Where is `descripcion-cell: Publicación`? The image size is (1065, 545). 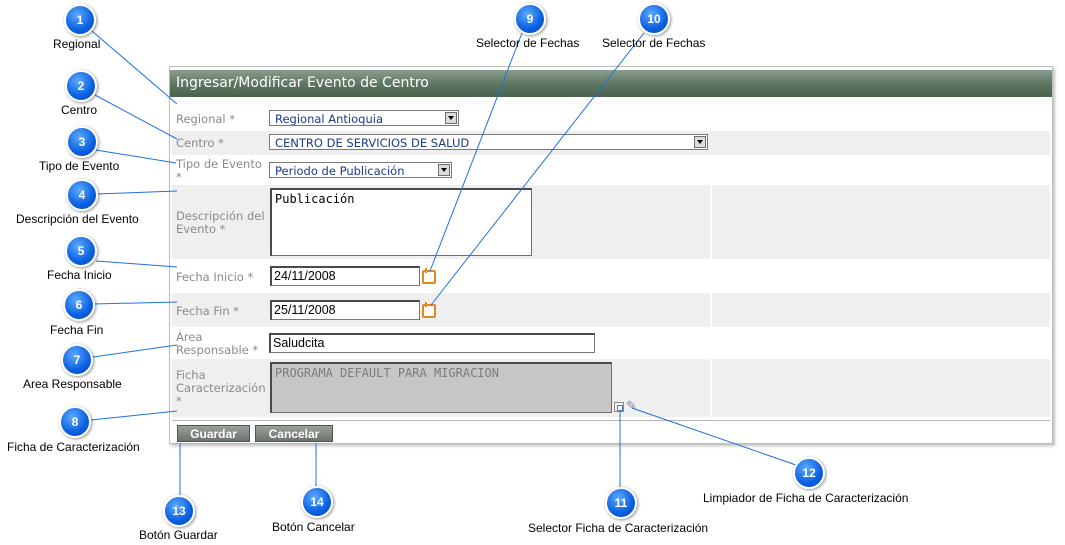 descripcion-cell: Publicación is located at coordinates (489, 222).